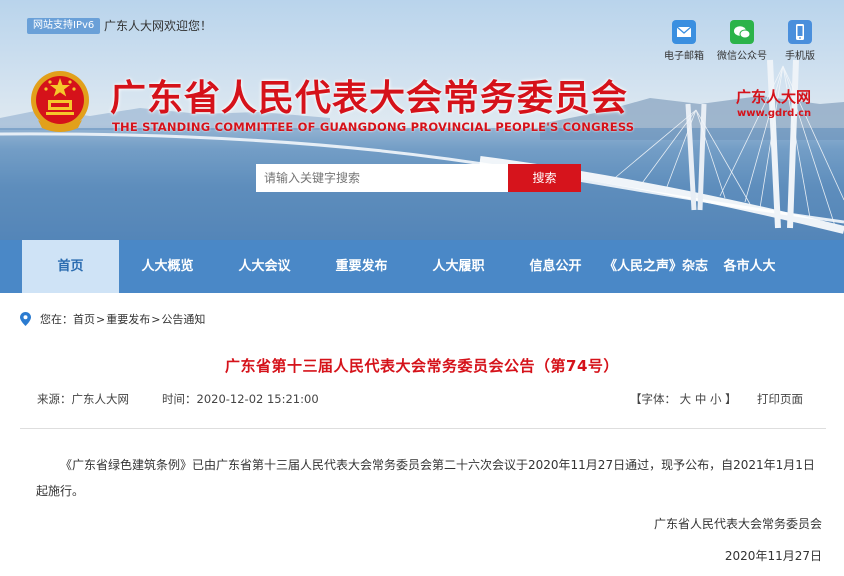 The height and width of the screenshot is (576, 844). Describe the element at coordinates (369, 98) in the screenshot. I see `site-title: 广东省人民代表大会常务委员会` at that location.